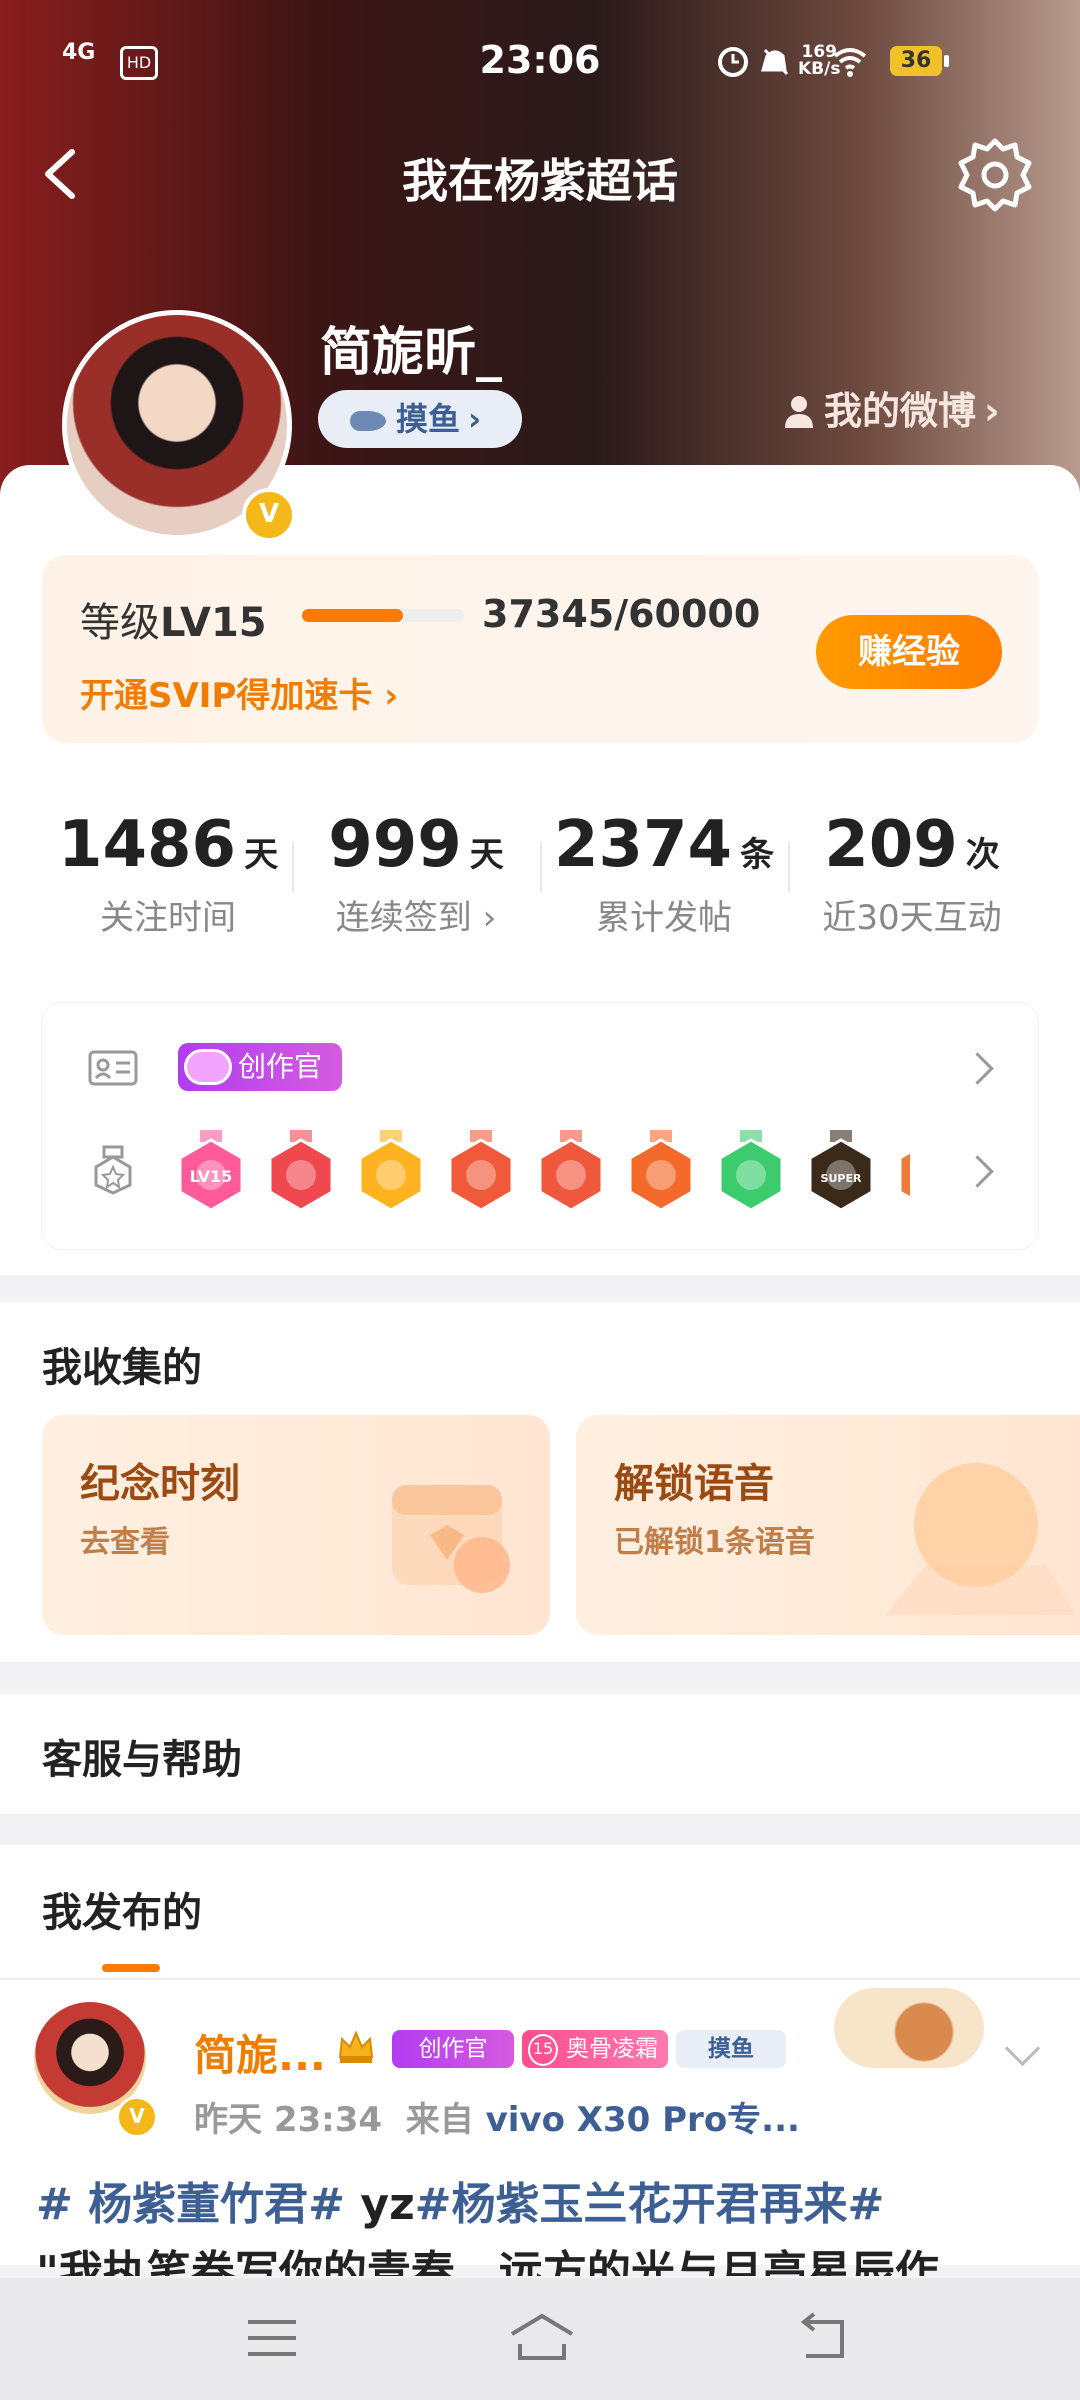 The width and height of the screenshot is (1080, 2400). Describe the element at coordinates (916, 61) in the screenshot. I see `battery-indicator: 36` at that location.